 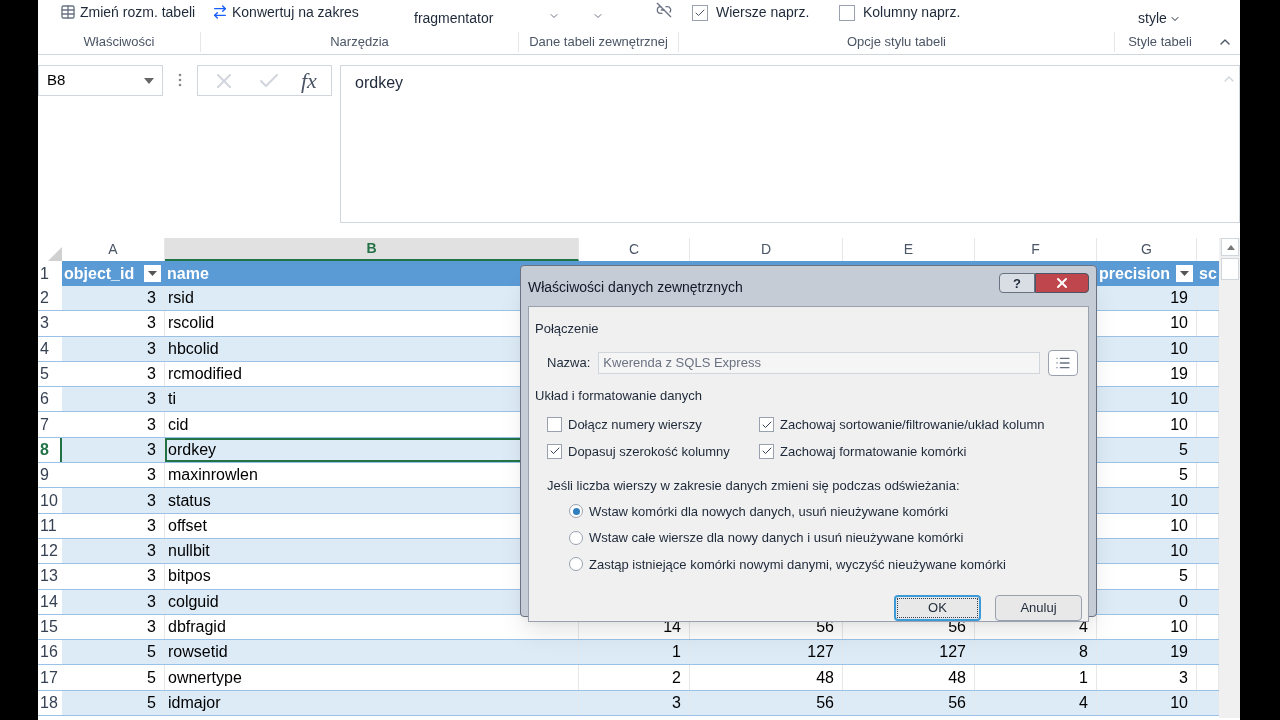 What do you see at coordinates (213, 475) in the screenshot?
I see `table-cell-text: maxinrowlen` at bounding box center [213, 475].